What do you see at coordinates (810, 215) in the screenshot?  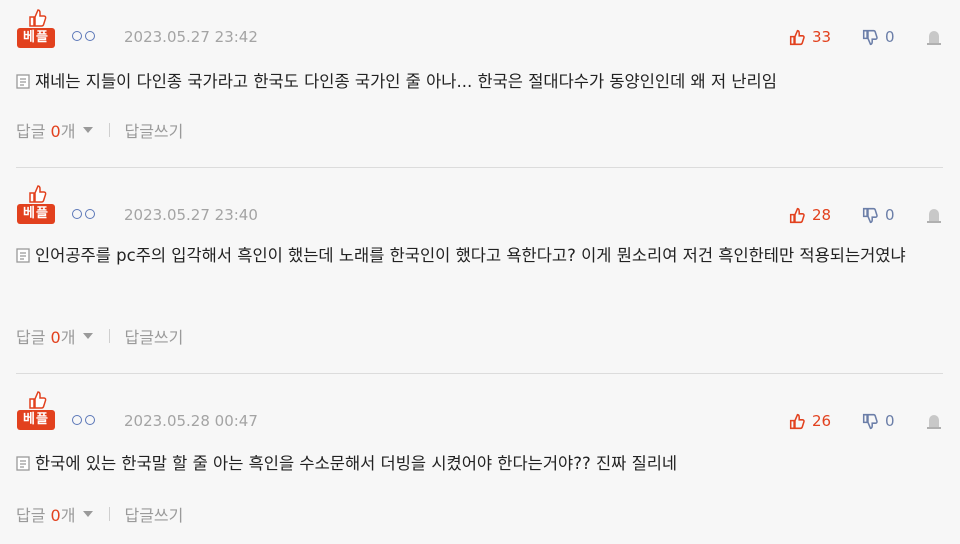 I see `like-button: 28` at bounding box center [810, 215].